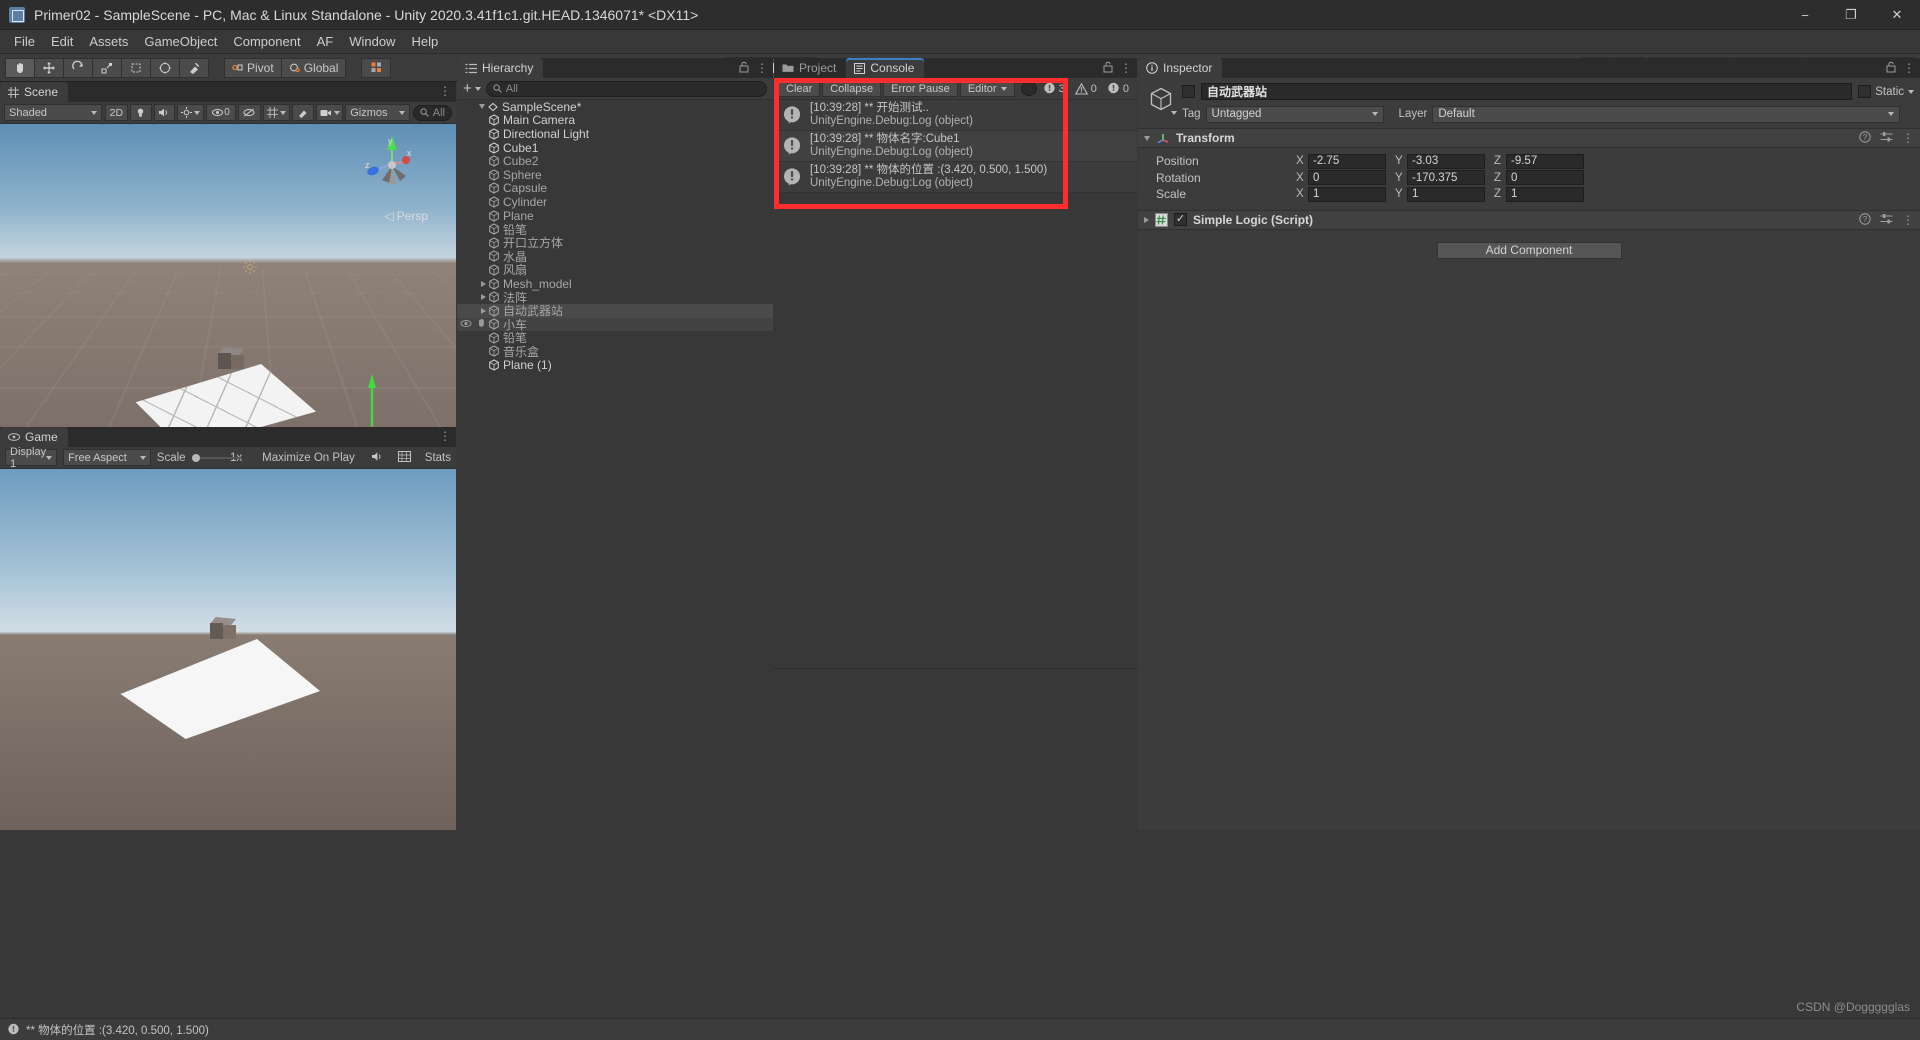 The width and height of the screenshot is (1920, 1040). I want to click on move-tool-button, so click(49, 67).